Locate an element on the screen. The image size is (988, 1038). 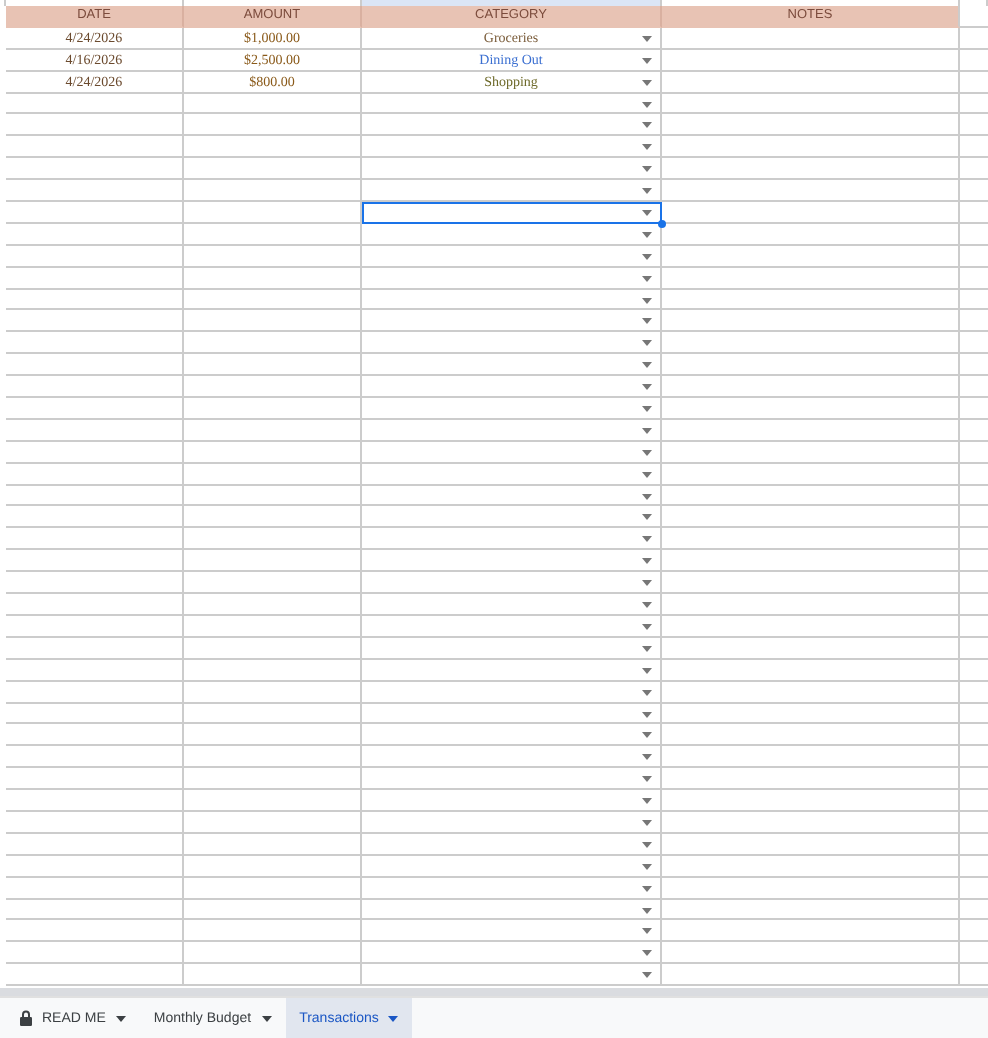
selected-cell is located at coordinates (512, 213).